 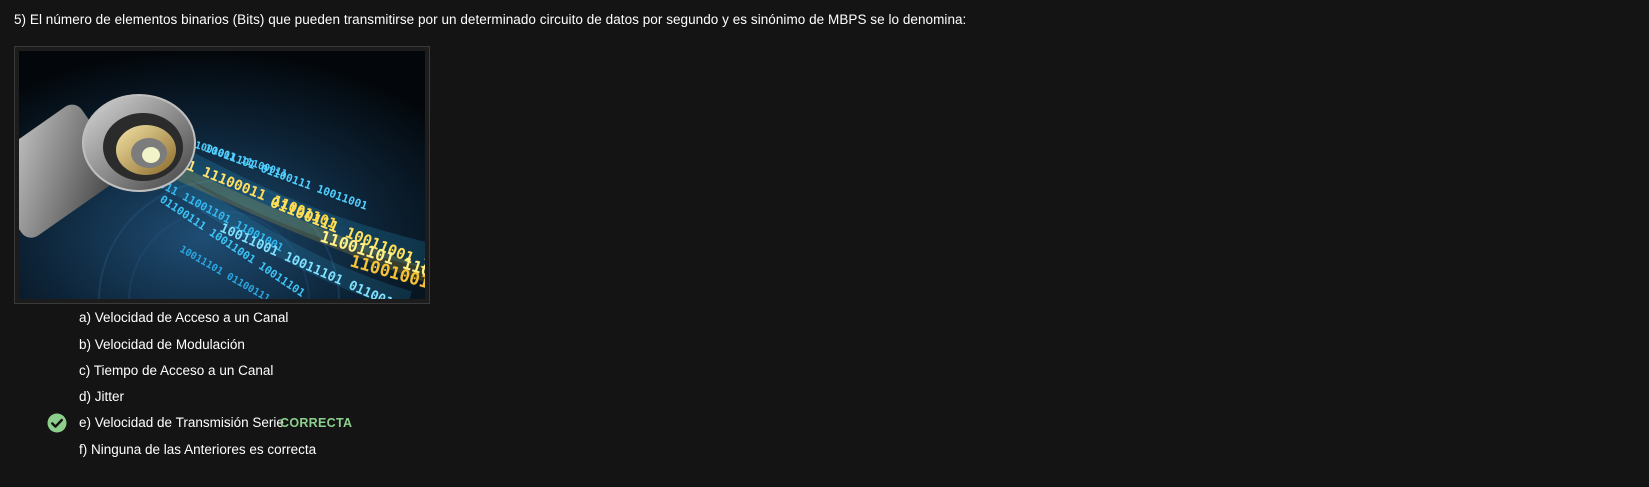 I want to click on option-f: f) Ninguna de las Anteriores es correcta, so click(x=197, y=449).